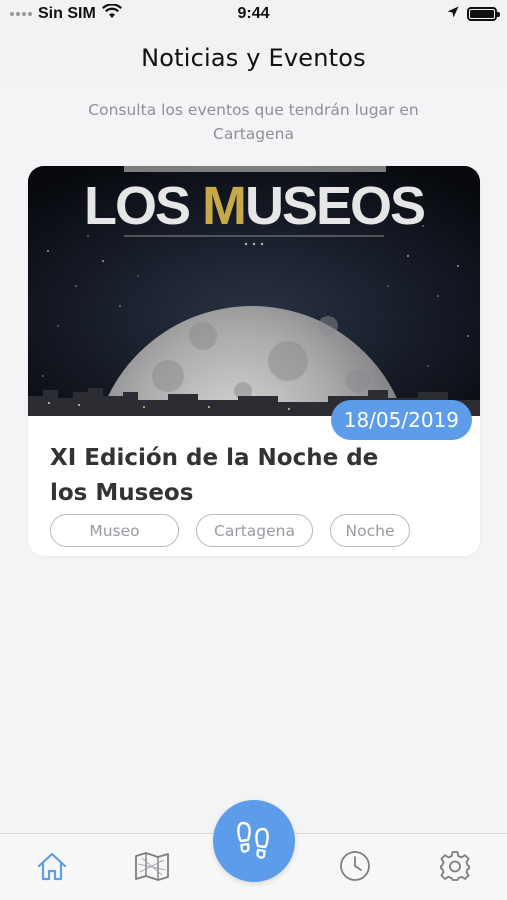 Image resolution: width=507 pixels, height=900 pixels. I want to click on tab-settings, so click(455, 868).